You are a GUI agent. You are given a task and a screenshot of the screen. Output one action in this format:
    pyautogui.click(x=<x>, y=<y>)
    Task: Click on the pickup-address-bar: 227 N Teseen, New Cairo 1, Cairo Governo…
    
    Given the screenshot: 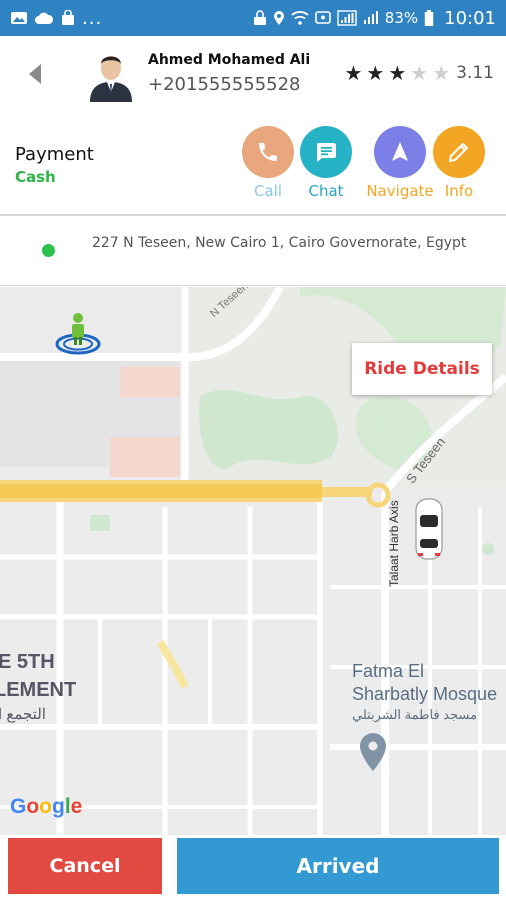 What is the action you would take?
    pyautogui.click(x=253, y=252)
    